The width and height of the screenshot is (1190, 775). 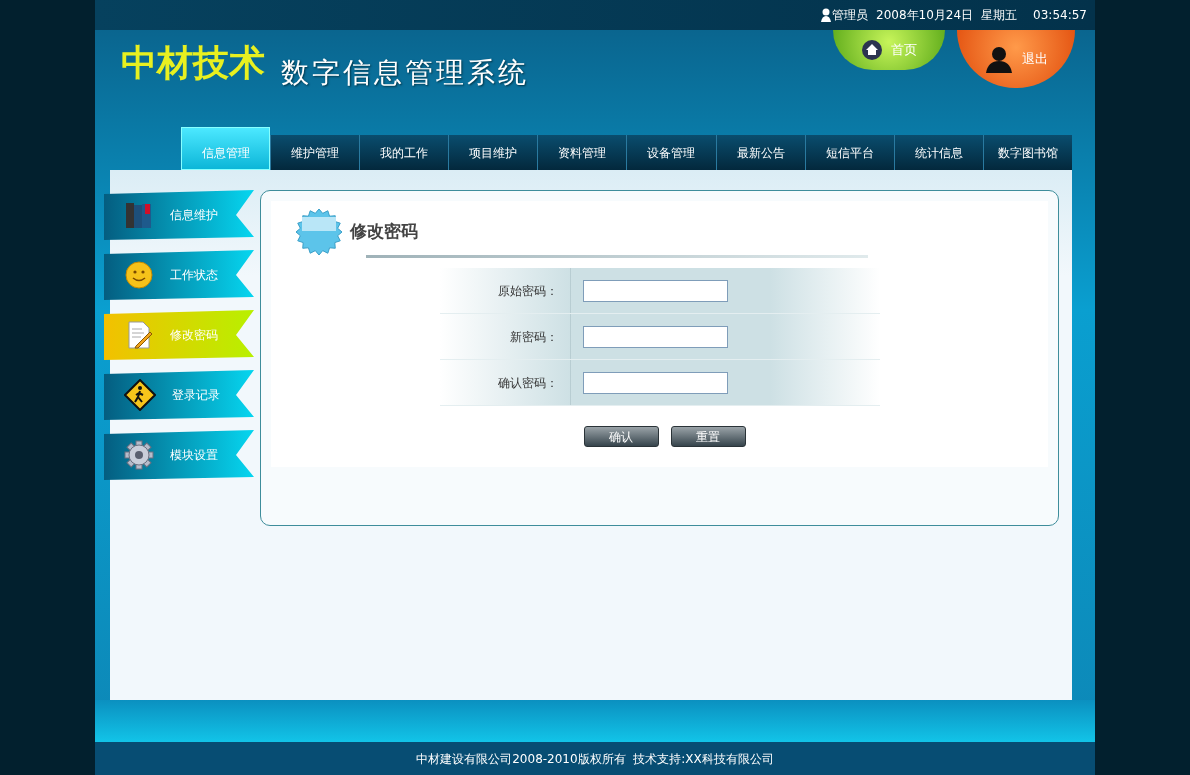 What do you see at coordinates (708, 436) in the screenshot?
I see `form-button: 重置` at bounding box center [708, 436].